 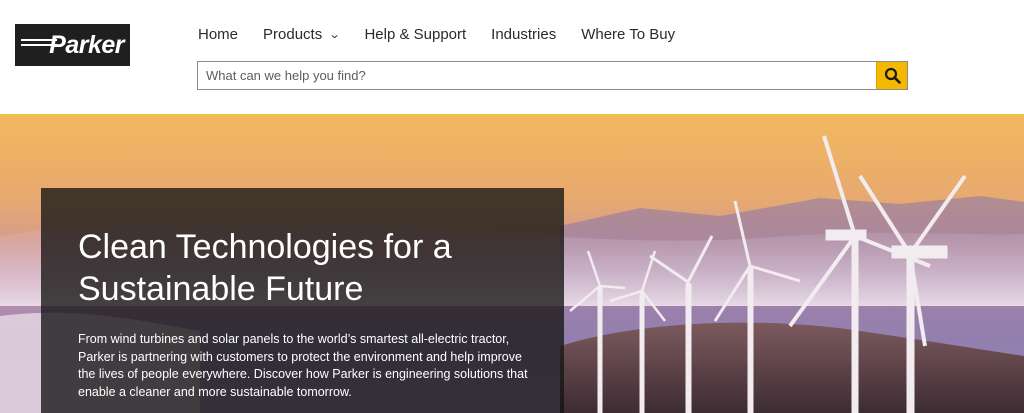 What do you see at coordinates (265, 247) in the screenshot?
I see `hero-title-line-1: Clean Technologies for a` at bounding box center [265, 247].